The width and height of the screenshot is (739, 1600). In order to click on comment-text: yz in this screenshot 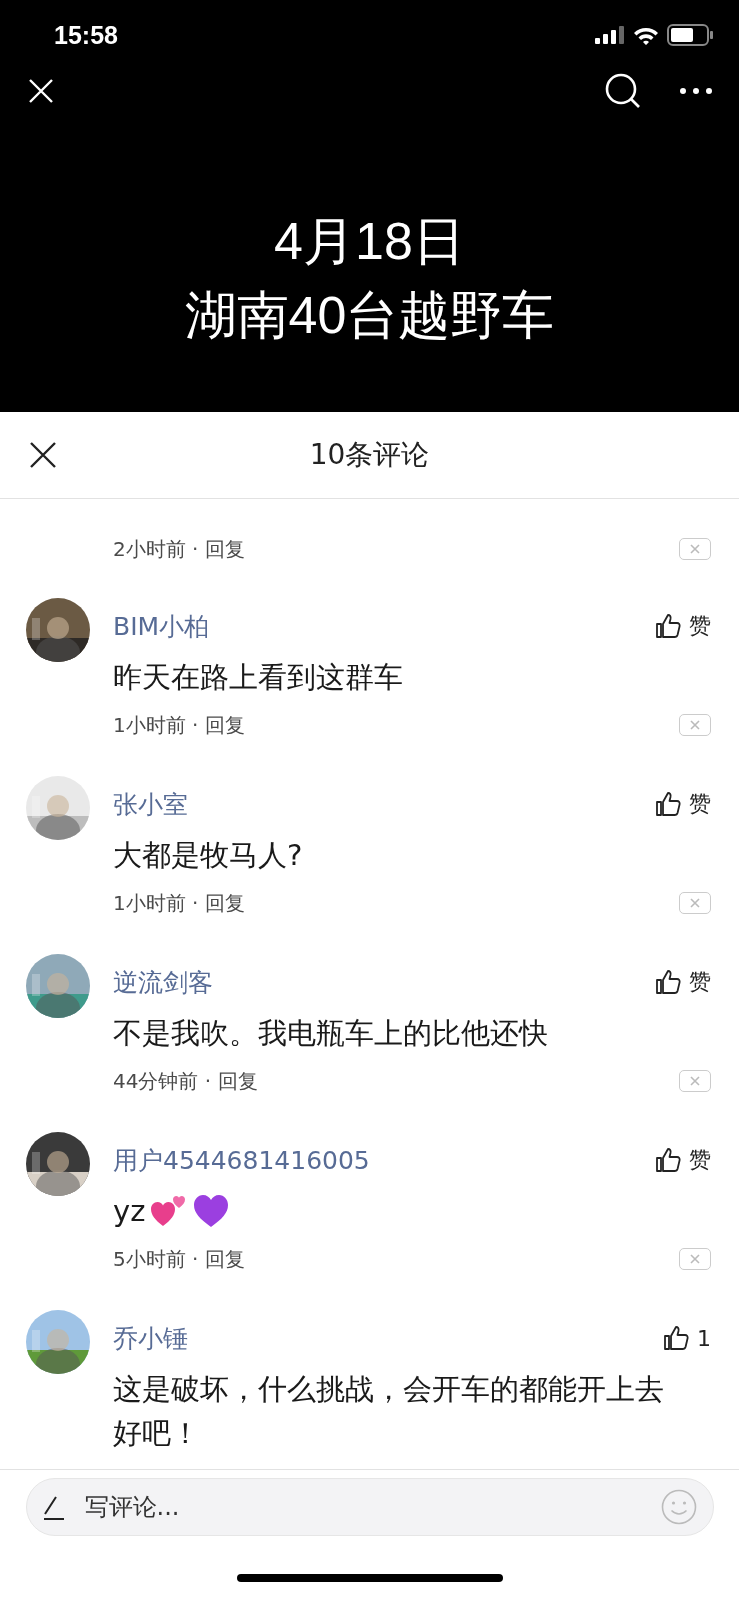, I will do `click(129, 1211)`.